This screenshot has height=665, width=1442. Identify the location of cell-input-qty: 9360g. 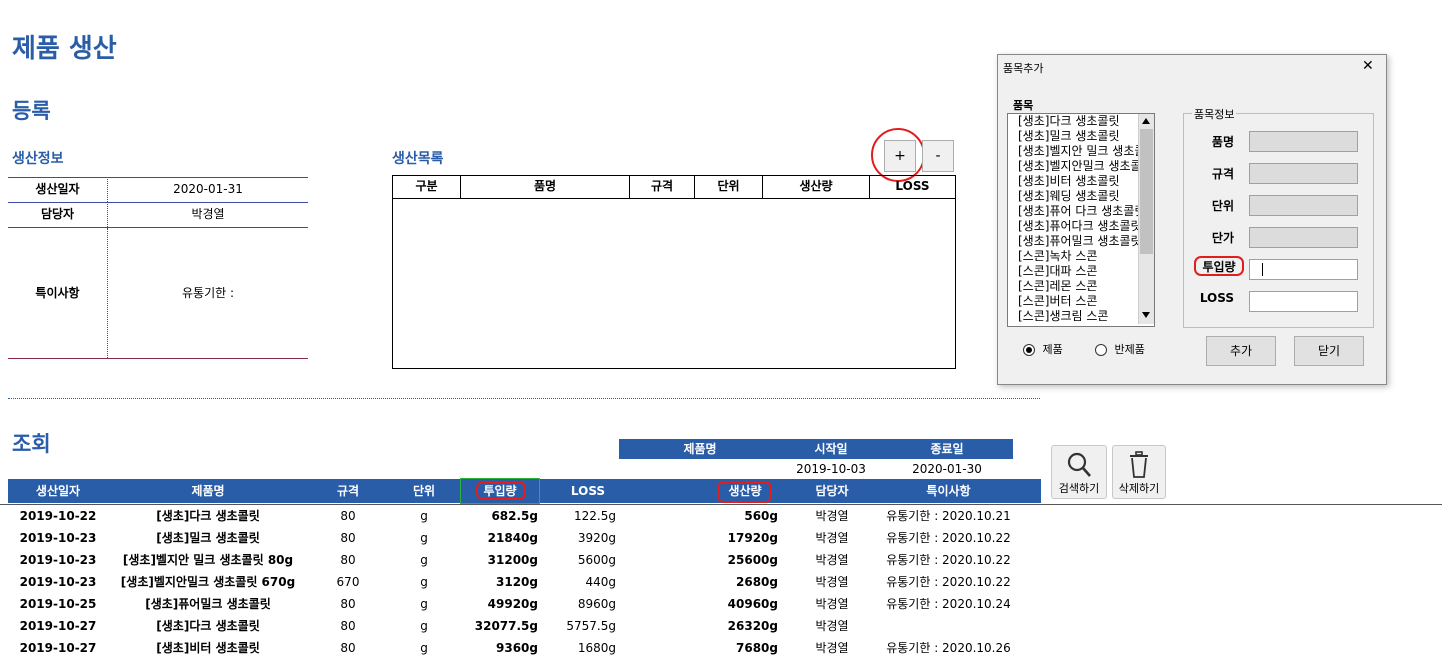
(517, 648).